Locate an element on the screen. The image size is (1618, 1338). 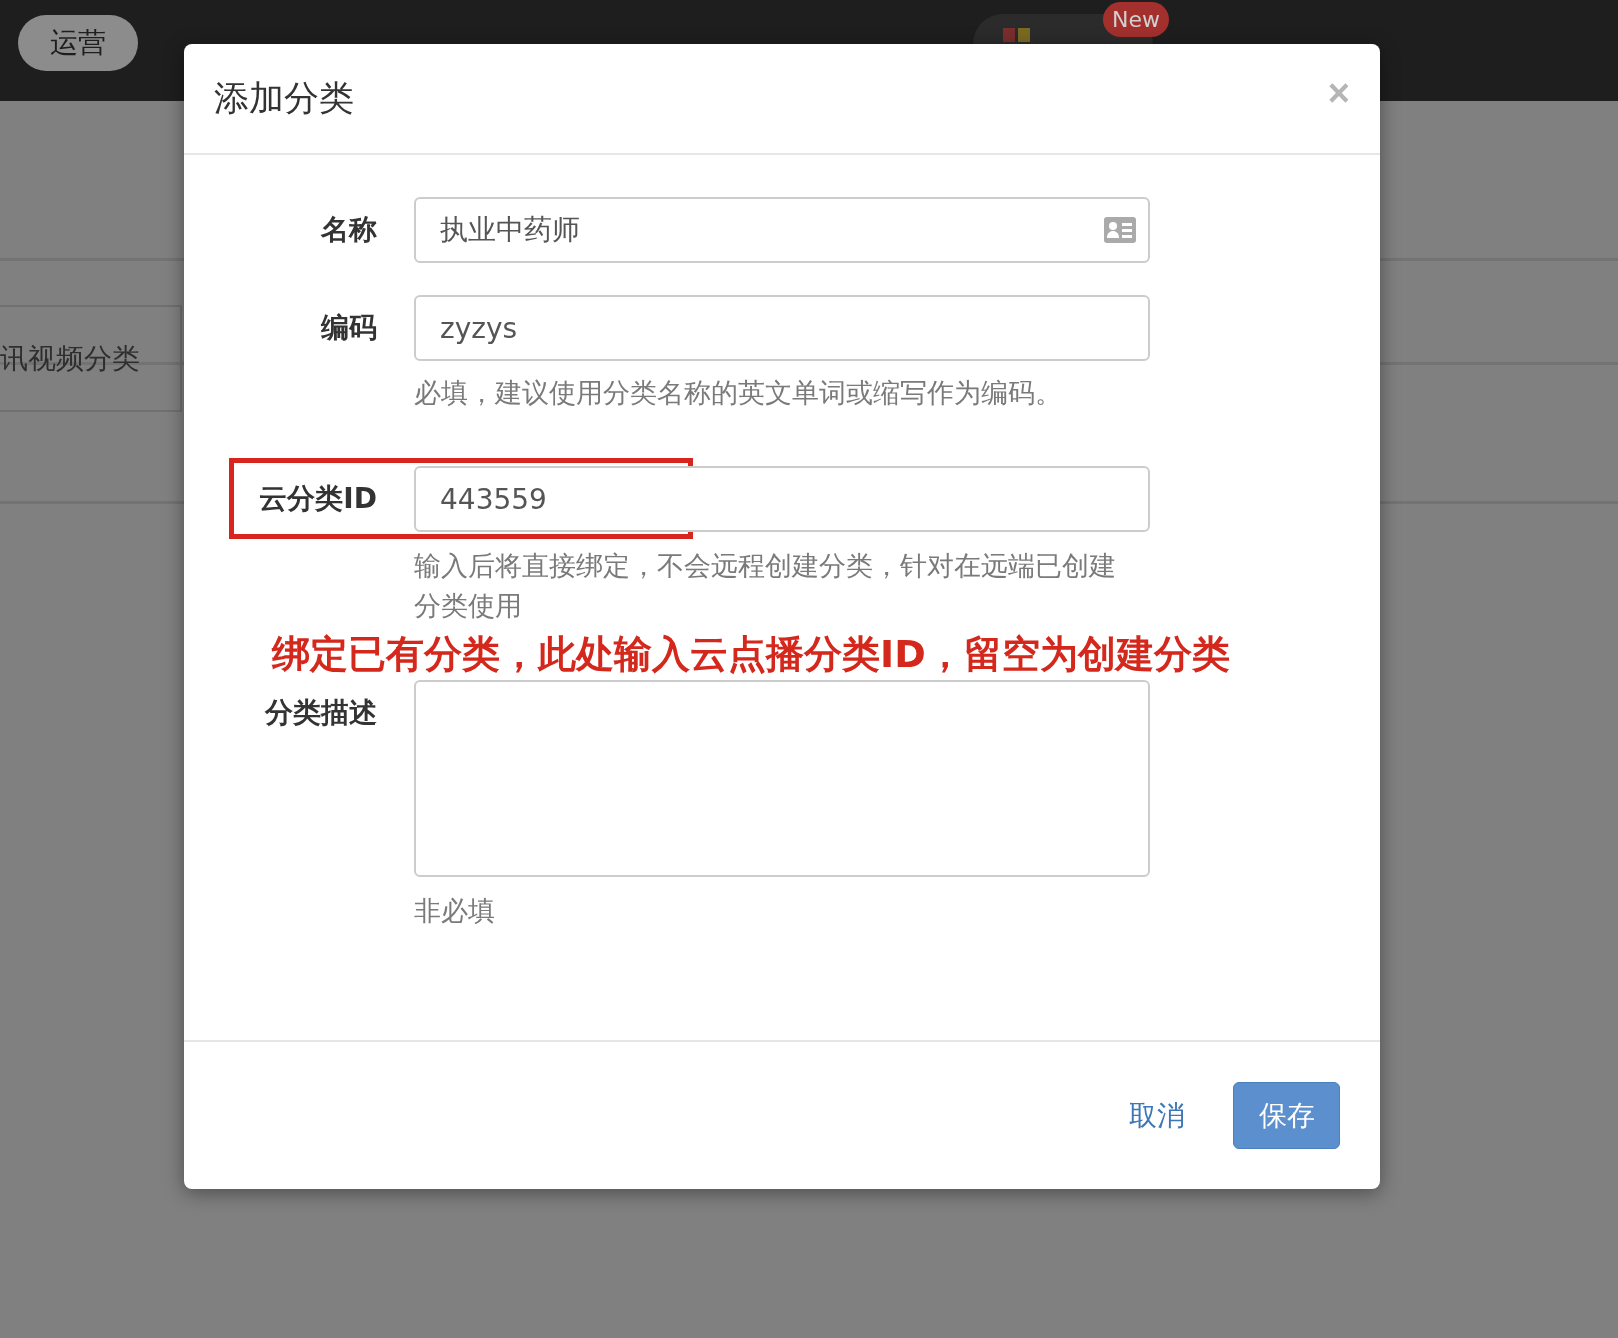
help-text: 输入后将直接绑定，不会远程创建分类，针对在远端已创建分类使用 is located at coordinates (765, 586).